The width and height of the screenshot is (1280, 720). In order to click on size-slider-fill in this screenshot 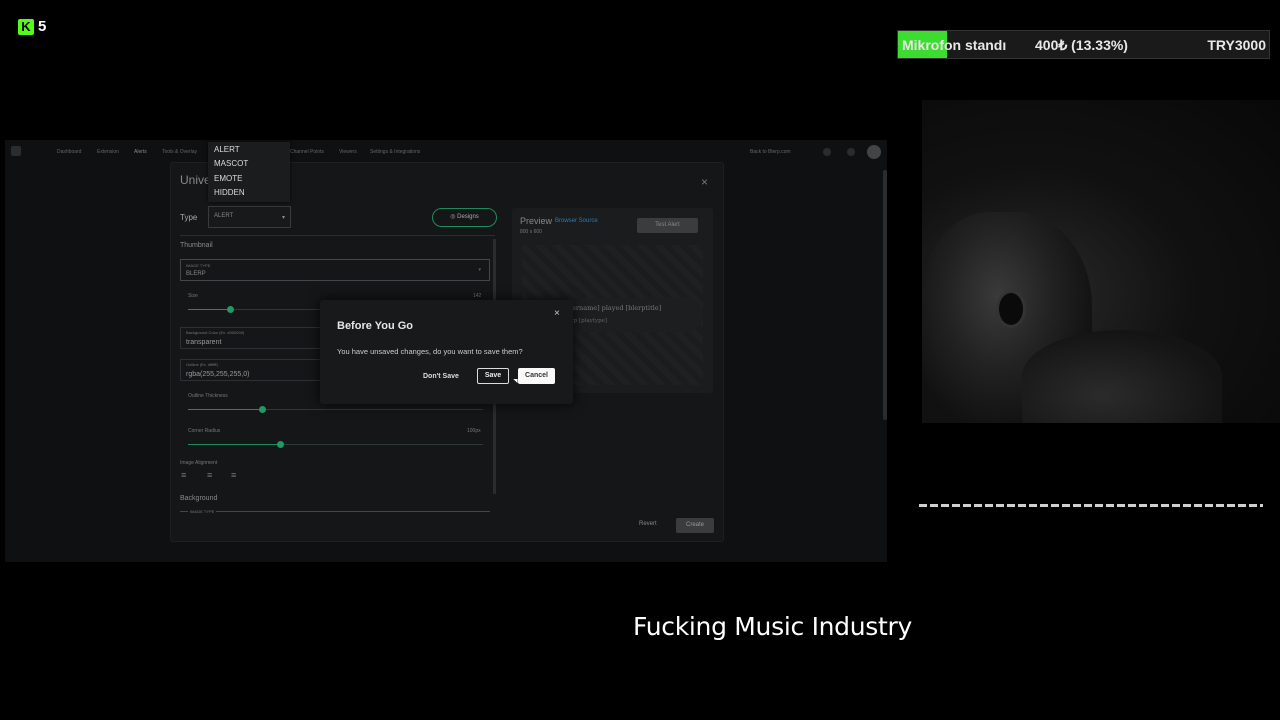, I will do `click(209, 309)`.